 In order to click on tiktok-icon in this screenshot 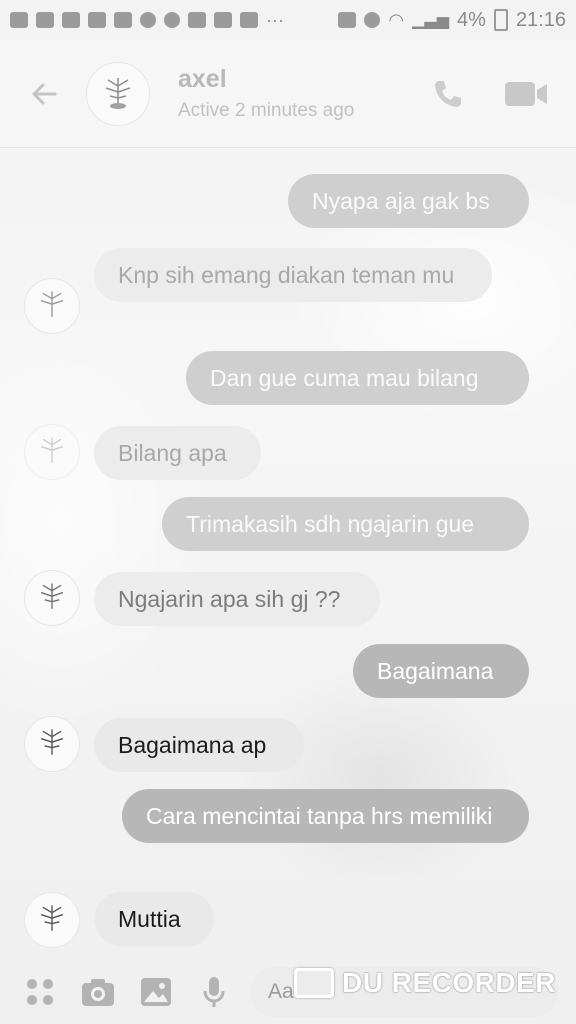, I will do `click(148, 20)`.